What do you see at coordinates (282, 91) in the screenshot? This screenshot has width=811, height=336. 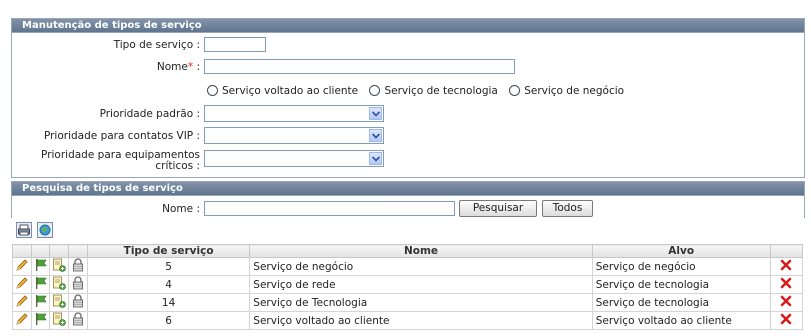 I see `radio-cliente: Serviço voltado ao cliente` at bounding box center [282, 91].